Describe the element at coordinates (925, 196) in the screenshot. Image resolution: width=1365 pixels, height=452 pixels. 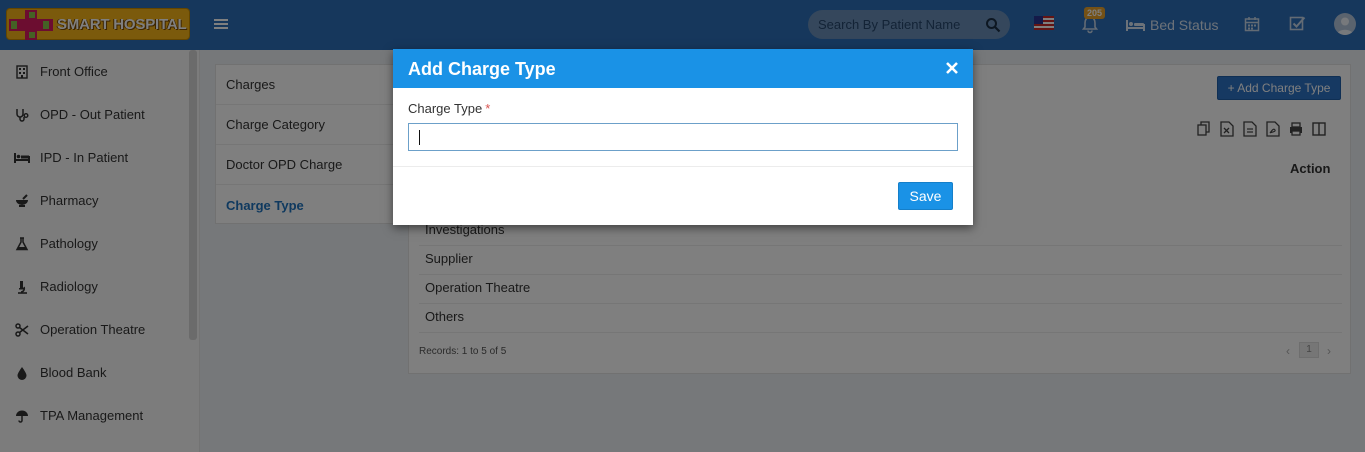
I see `save-button: Save` at that location.